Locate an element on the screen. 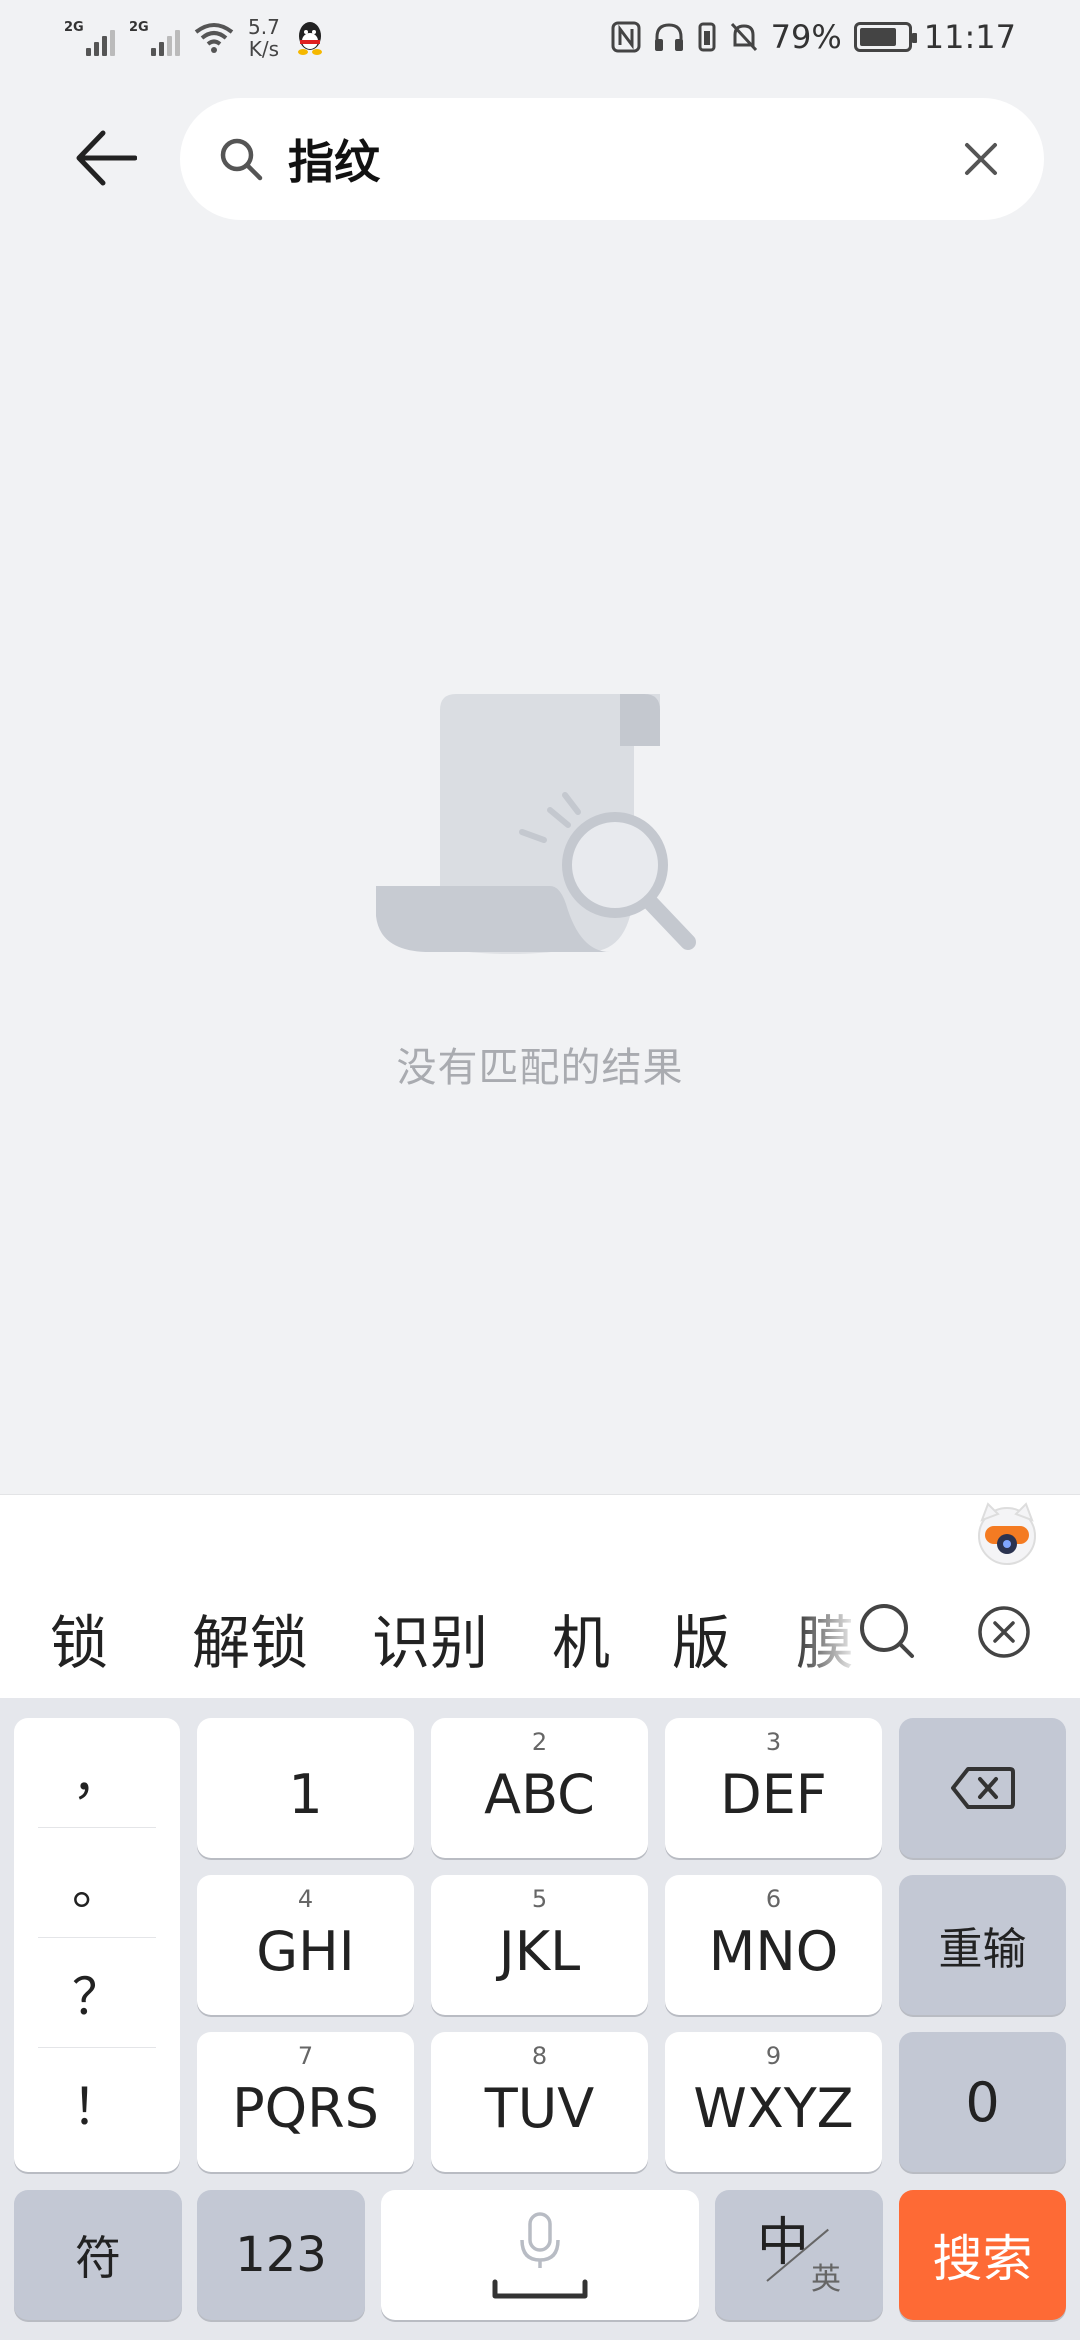  key-2: 2 ABC is located at coordinates (539, 1788).